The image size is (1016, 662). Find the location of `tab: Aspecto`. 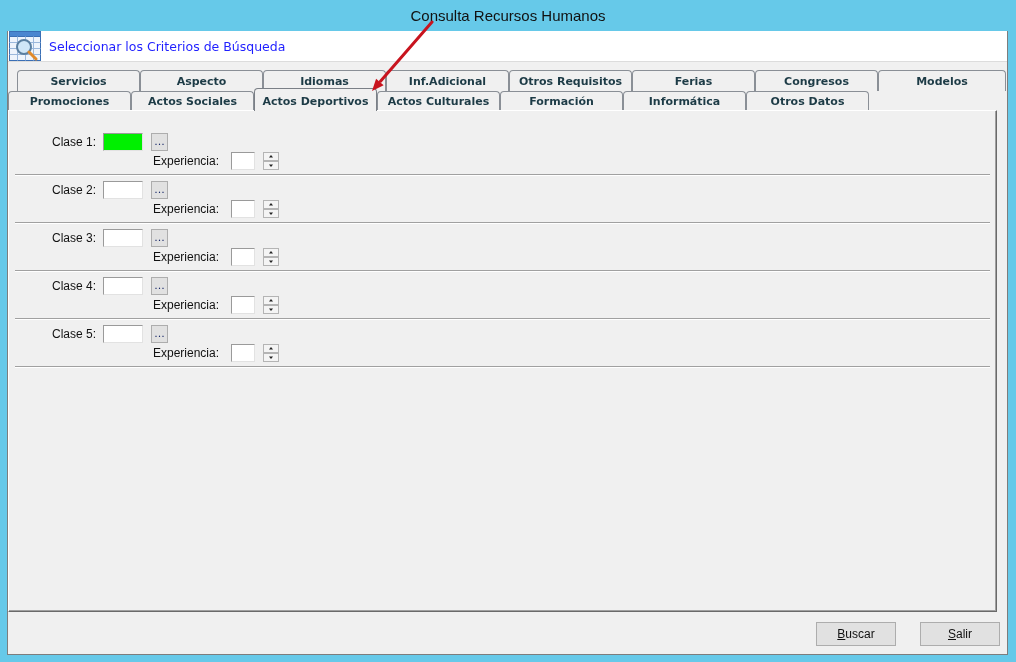

tab: Aspecto is located at coordinates (201, 80).